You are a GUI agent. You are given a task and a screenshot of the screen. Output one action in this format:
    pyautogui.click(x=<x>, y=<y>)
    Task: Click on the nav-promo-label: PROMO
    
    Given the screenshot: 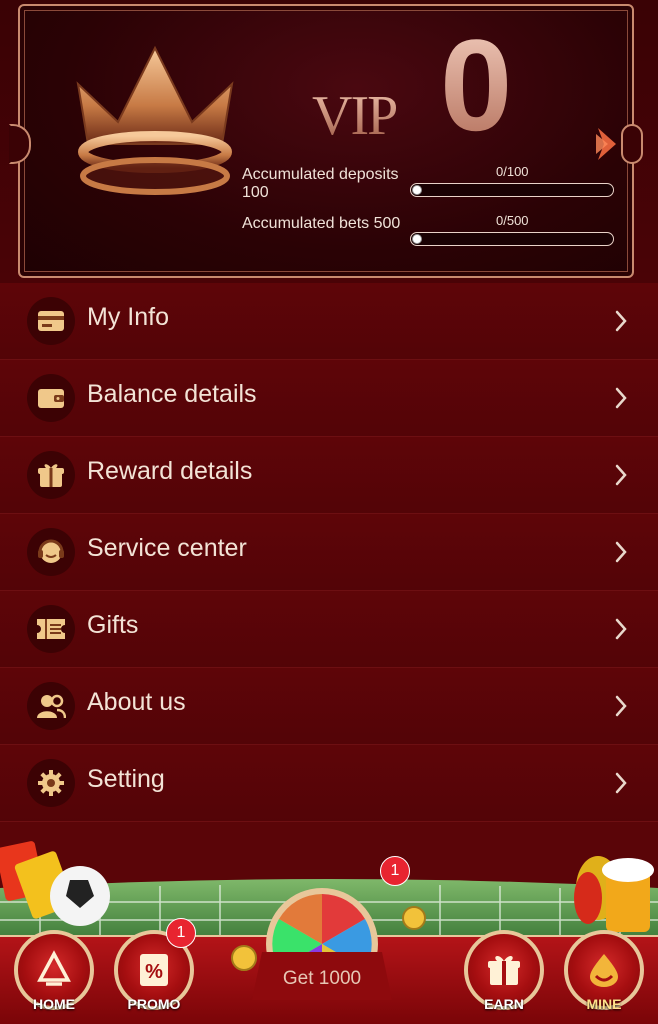 What is the action you would take?
    pyautogui.click(x=154, y=1004)
    